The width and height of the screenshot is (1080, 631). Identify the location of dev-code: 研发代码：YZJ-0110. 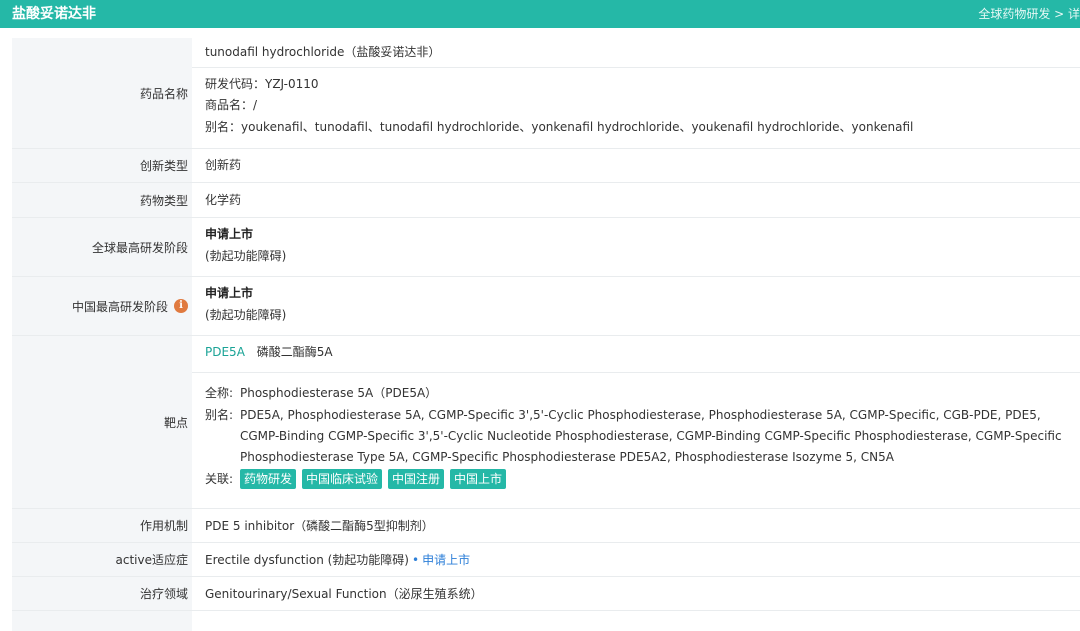
(262, 84).